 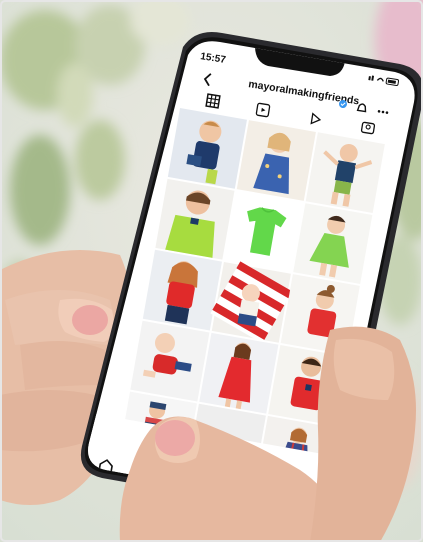 What do you see at coordinates (175, 438) in the screenshot?
I see `fingernail` at bounding box center [175, 438].